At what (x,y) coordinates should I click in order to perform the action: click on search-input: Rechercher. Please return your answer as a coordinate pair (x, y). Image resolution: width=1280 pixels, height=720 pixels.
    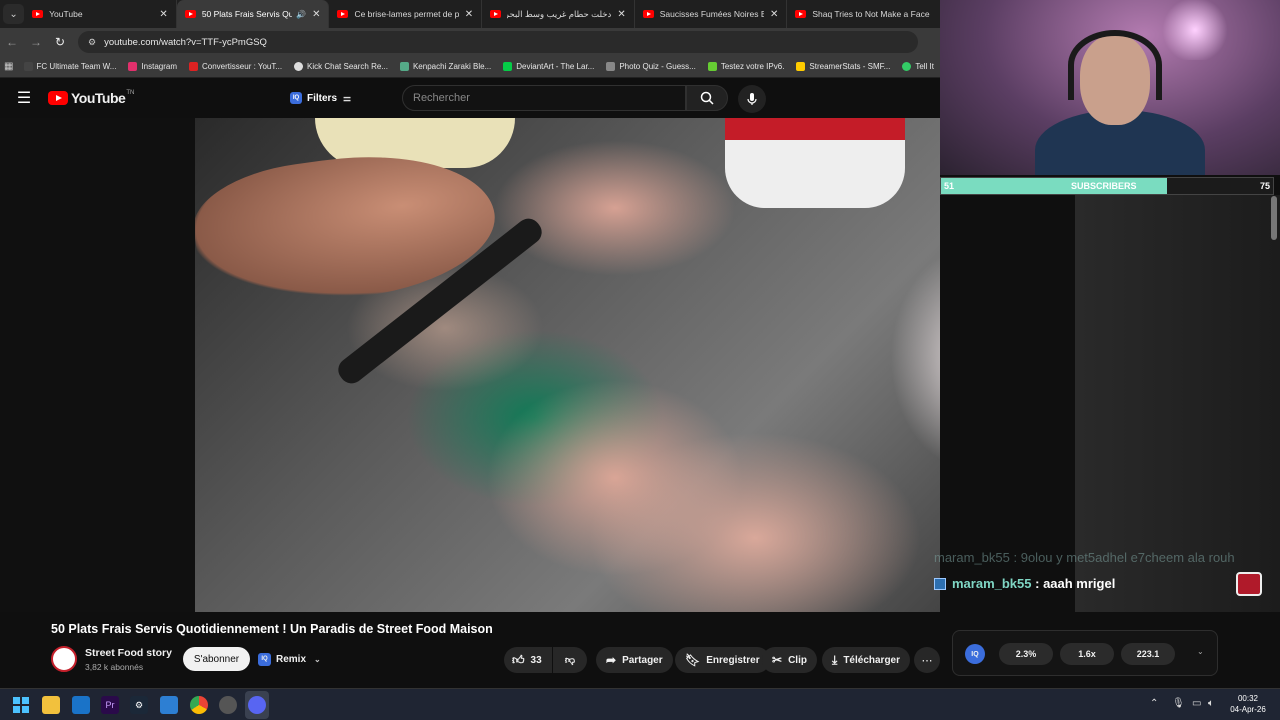
    Looking at the image, I should click on (544, 98).